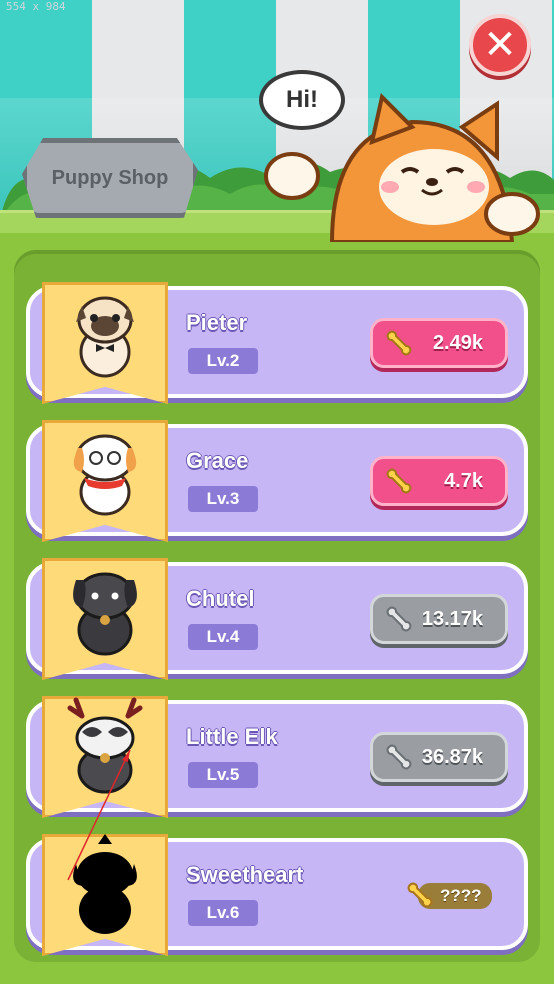 This screenshot has height=984, width=554. I want to click on pet-name: Pieter, so click(217, 322).